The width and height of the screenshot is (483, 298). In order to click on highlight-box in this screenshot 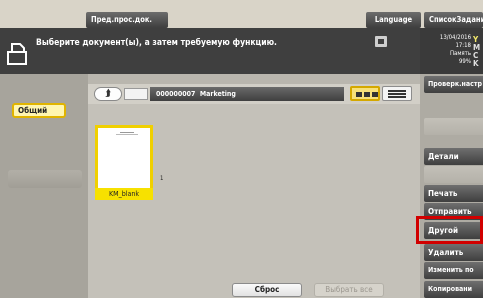, I will do `click(449, 230)`.